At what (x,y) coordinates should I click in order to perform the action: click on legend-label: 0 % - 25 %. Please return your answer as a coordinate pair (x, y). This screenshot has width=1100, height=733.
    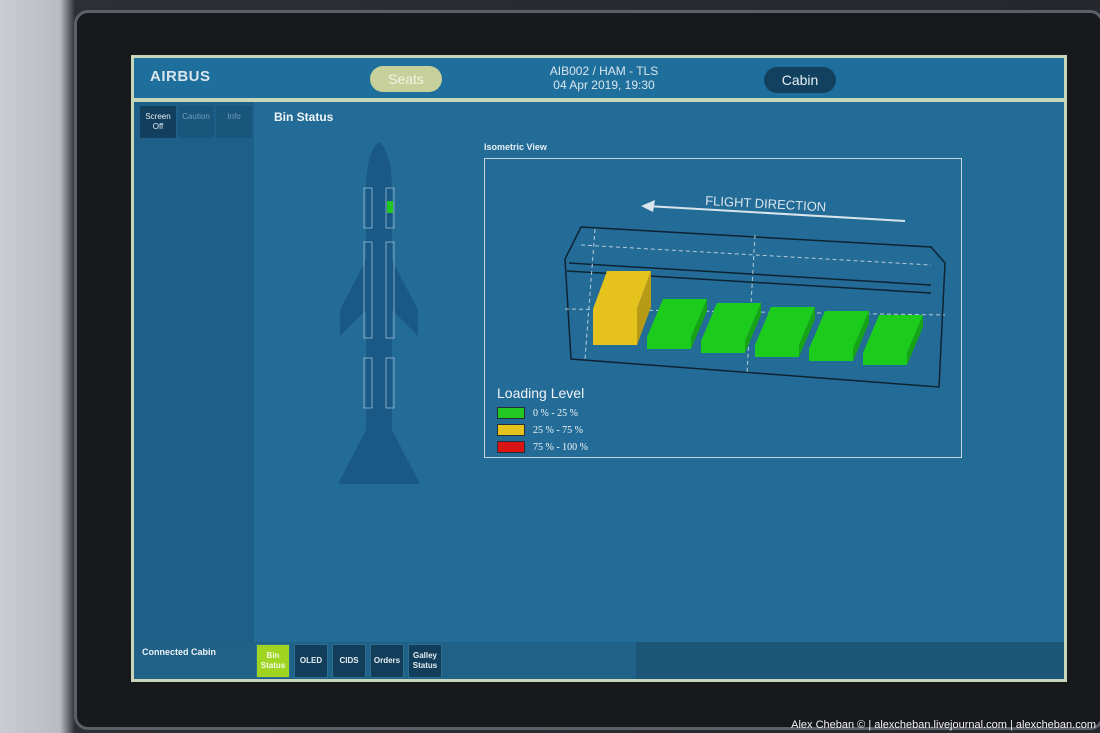
    Looking at the image, I should click on (555, 413).